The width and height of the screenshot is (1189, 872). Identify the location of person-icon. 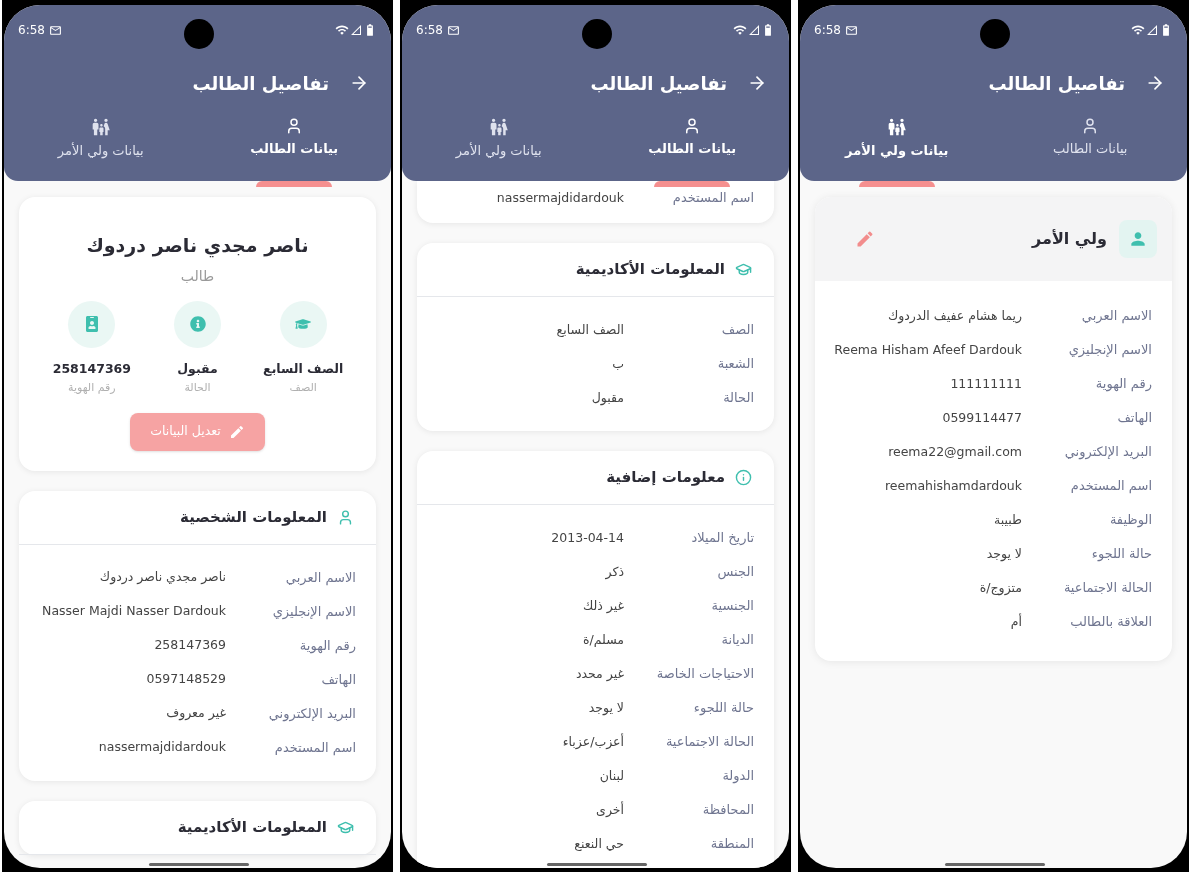
(345, 517).